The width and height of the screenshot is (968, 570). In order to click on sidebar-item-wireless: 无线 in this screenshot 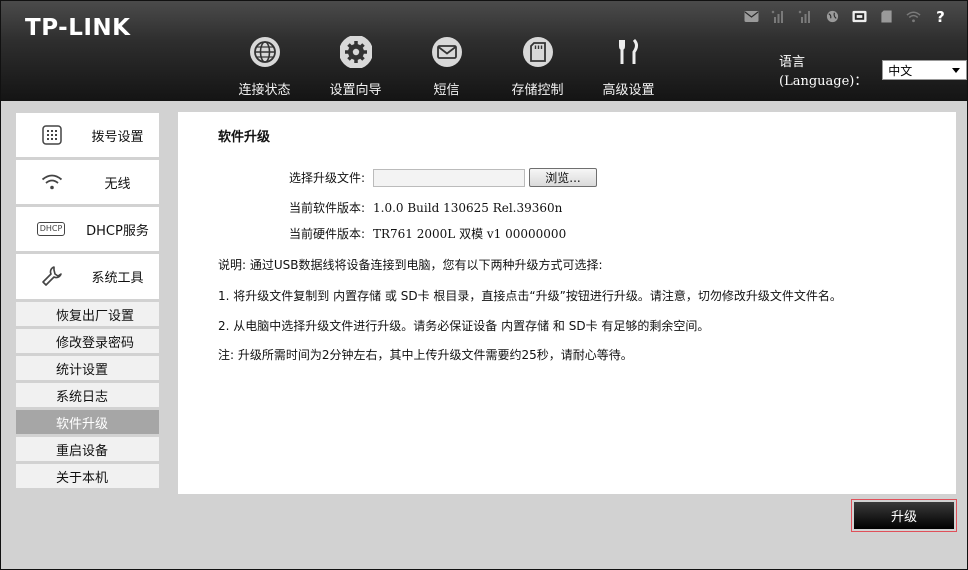, I will do `click(87, 183)`.